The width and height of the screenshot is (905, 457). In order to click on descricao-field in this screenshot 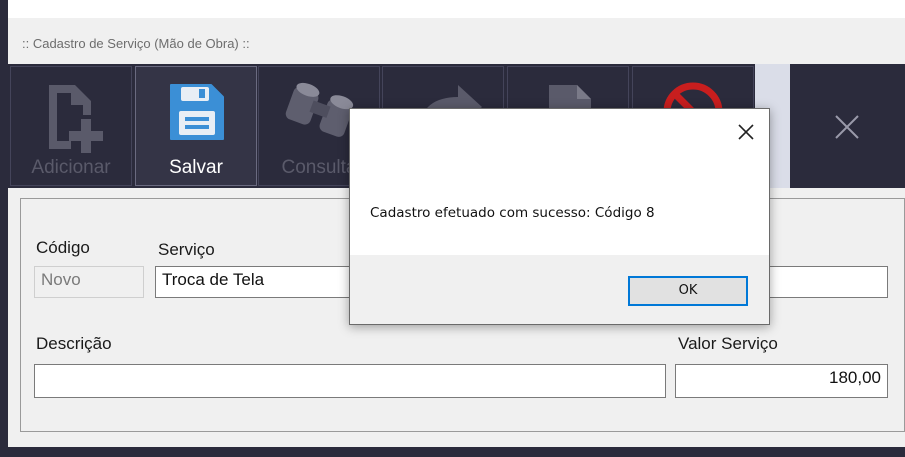, I will do `click(350, 381)`.